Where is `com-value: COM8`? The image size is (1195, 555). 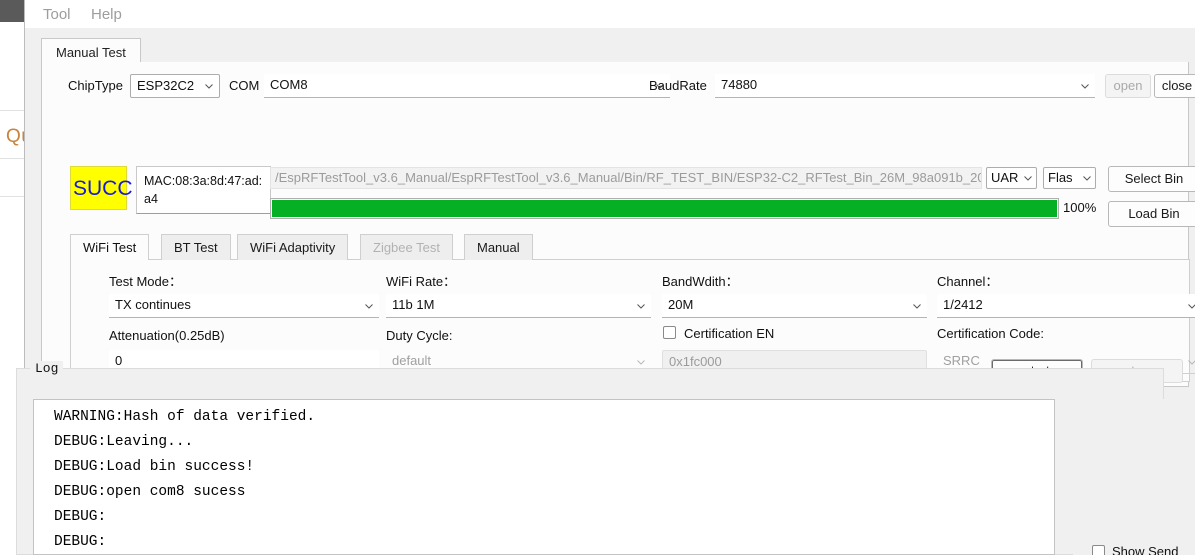 com-value: COM8 is located at coordinates (289, 84).